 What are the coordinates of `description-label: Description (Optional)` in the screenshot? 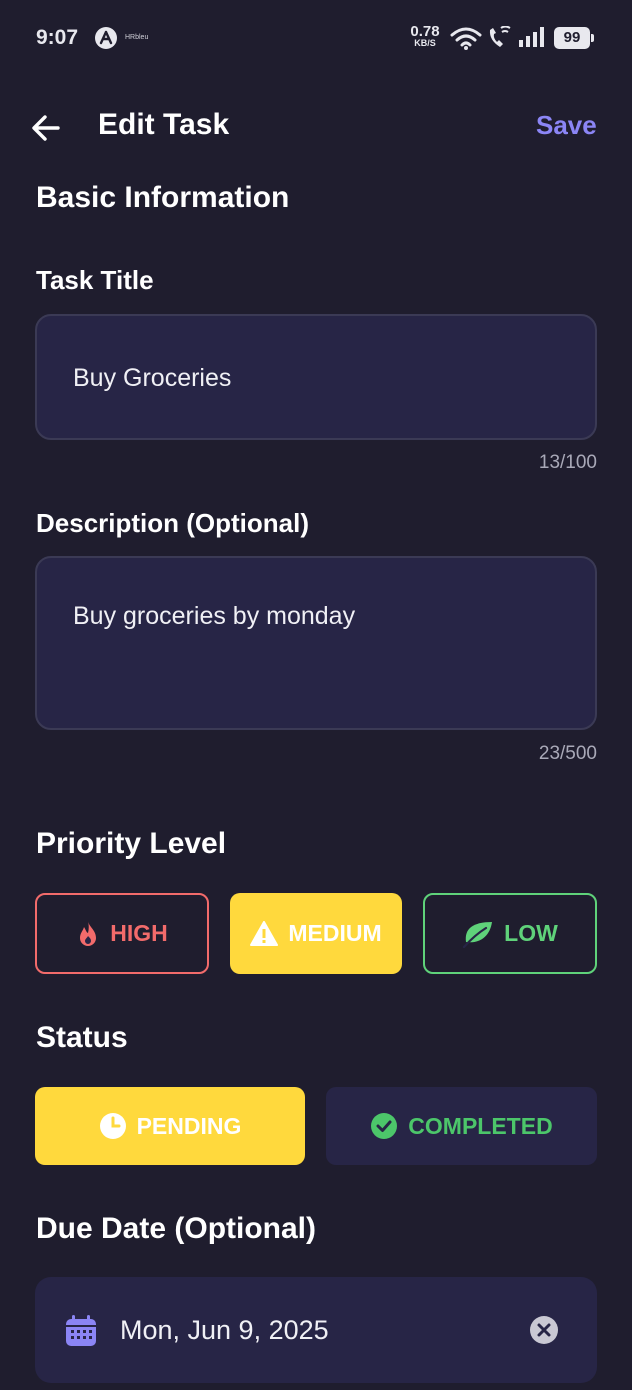 It's located at (172, 523).